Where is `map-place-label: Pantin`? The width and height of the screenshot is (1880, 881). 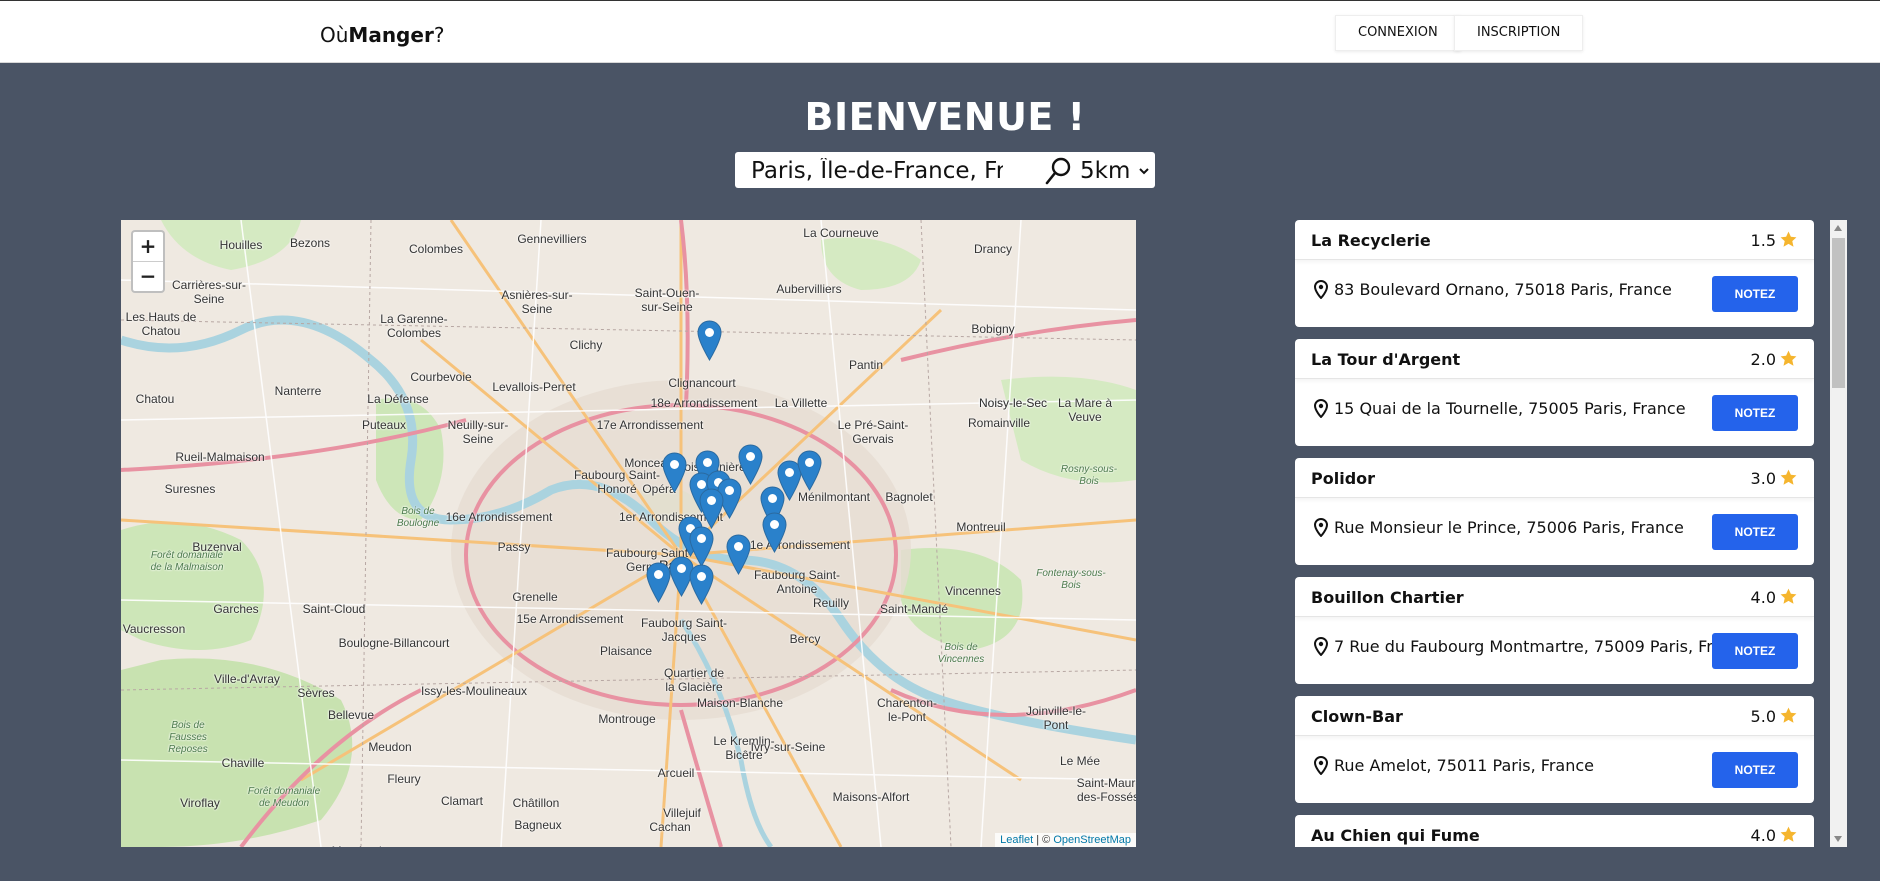 map-place-label: Pantin is located at coordinates (866, 365).